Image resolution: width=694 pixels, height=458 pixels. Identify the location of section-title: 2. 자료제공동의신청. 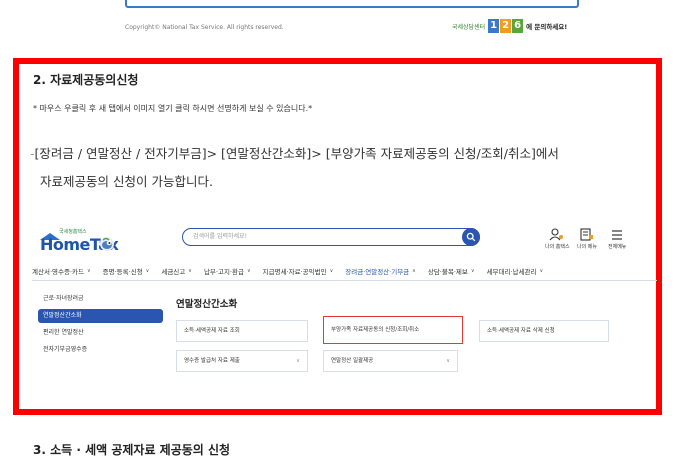
(86, 80).